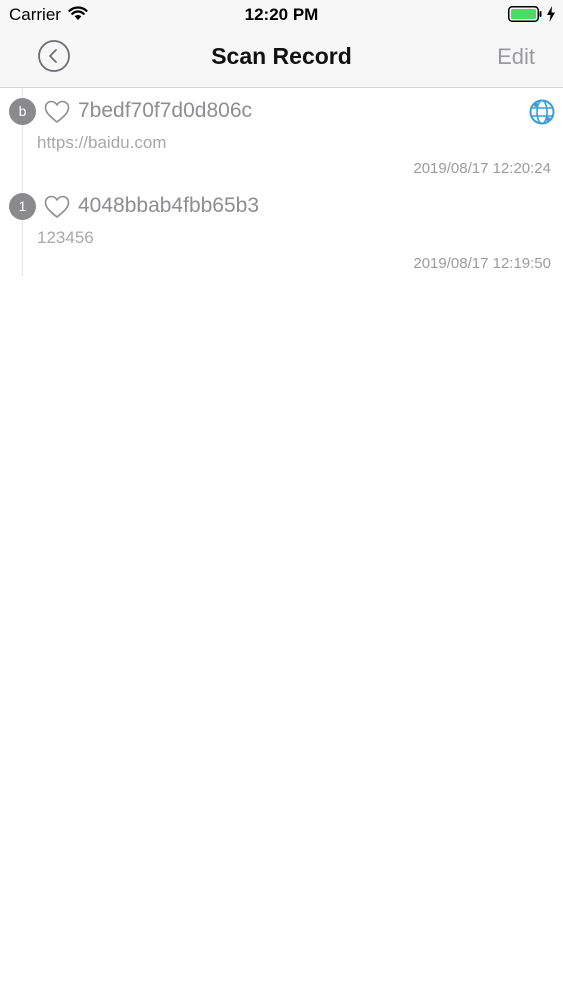  Describe the element at coordinates (516, 57) in the screenshot. I see `edit-button: Edit` at that location.